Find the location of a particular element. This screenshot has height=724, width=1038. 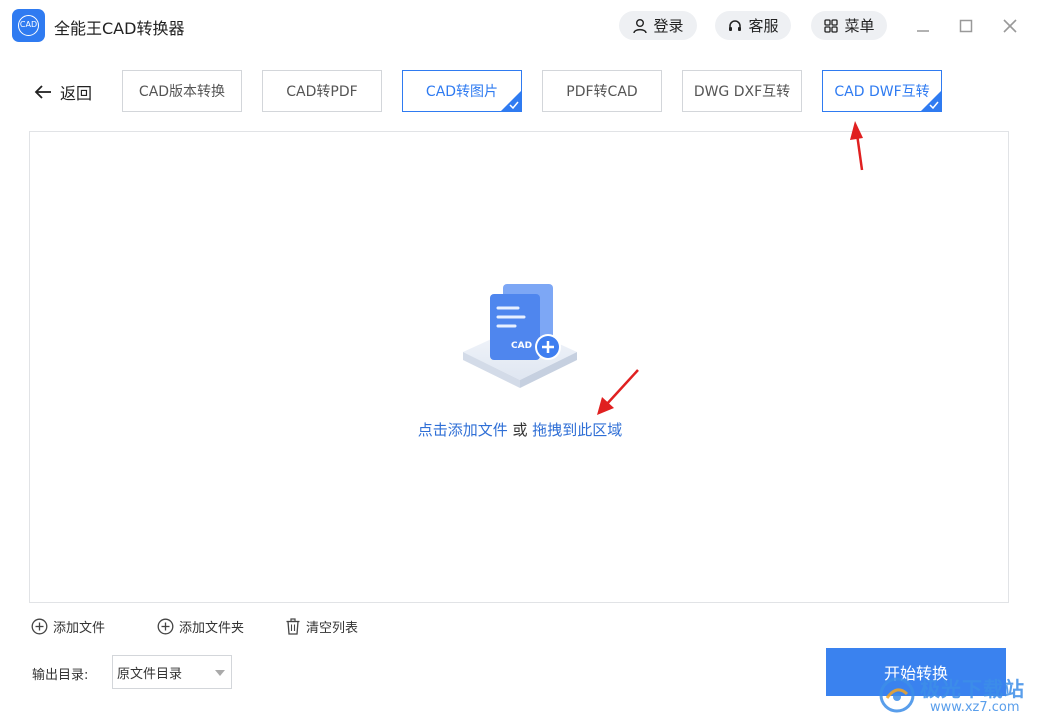

tab-label: DWG DXF互转 is located at coordinates (742, 92).